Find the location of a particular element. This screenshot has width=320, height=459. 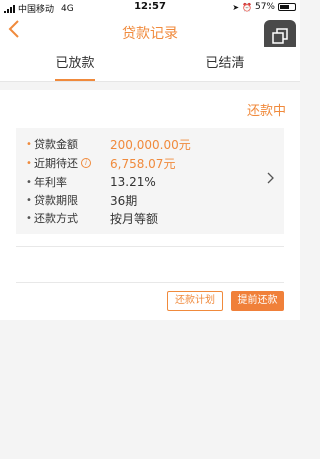

row-label: 还款方式 is located at coordinates (56, 218).